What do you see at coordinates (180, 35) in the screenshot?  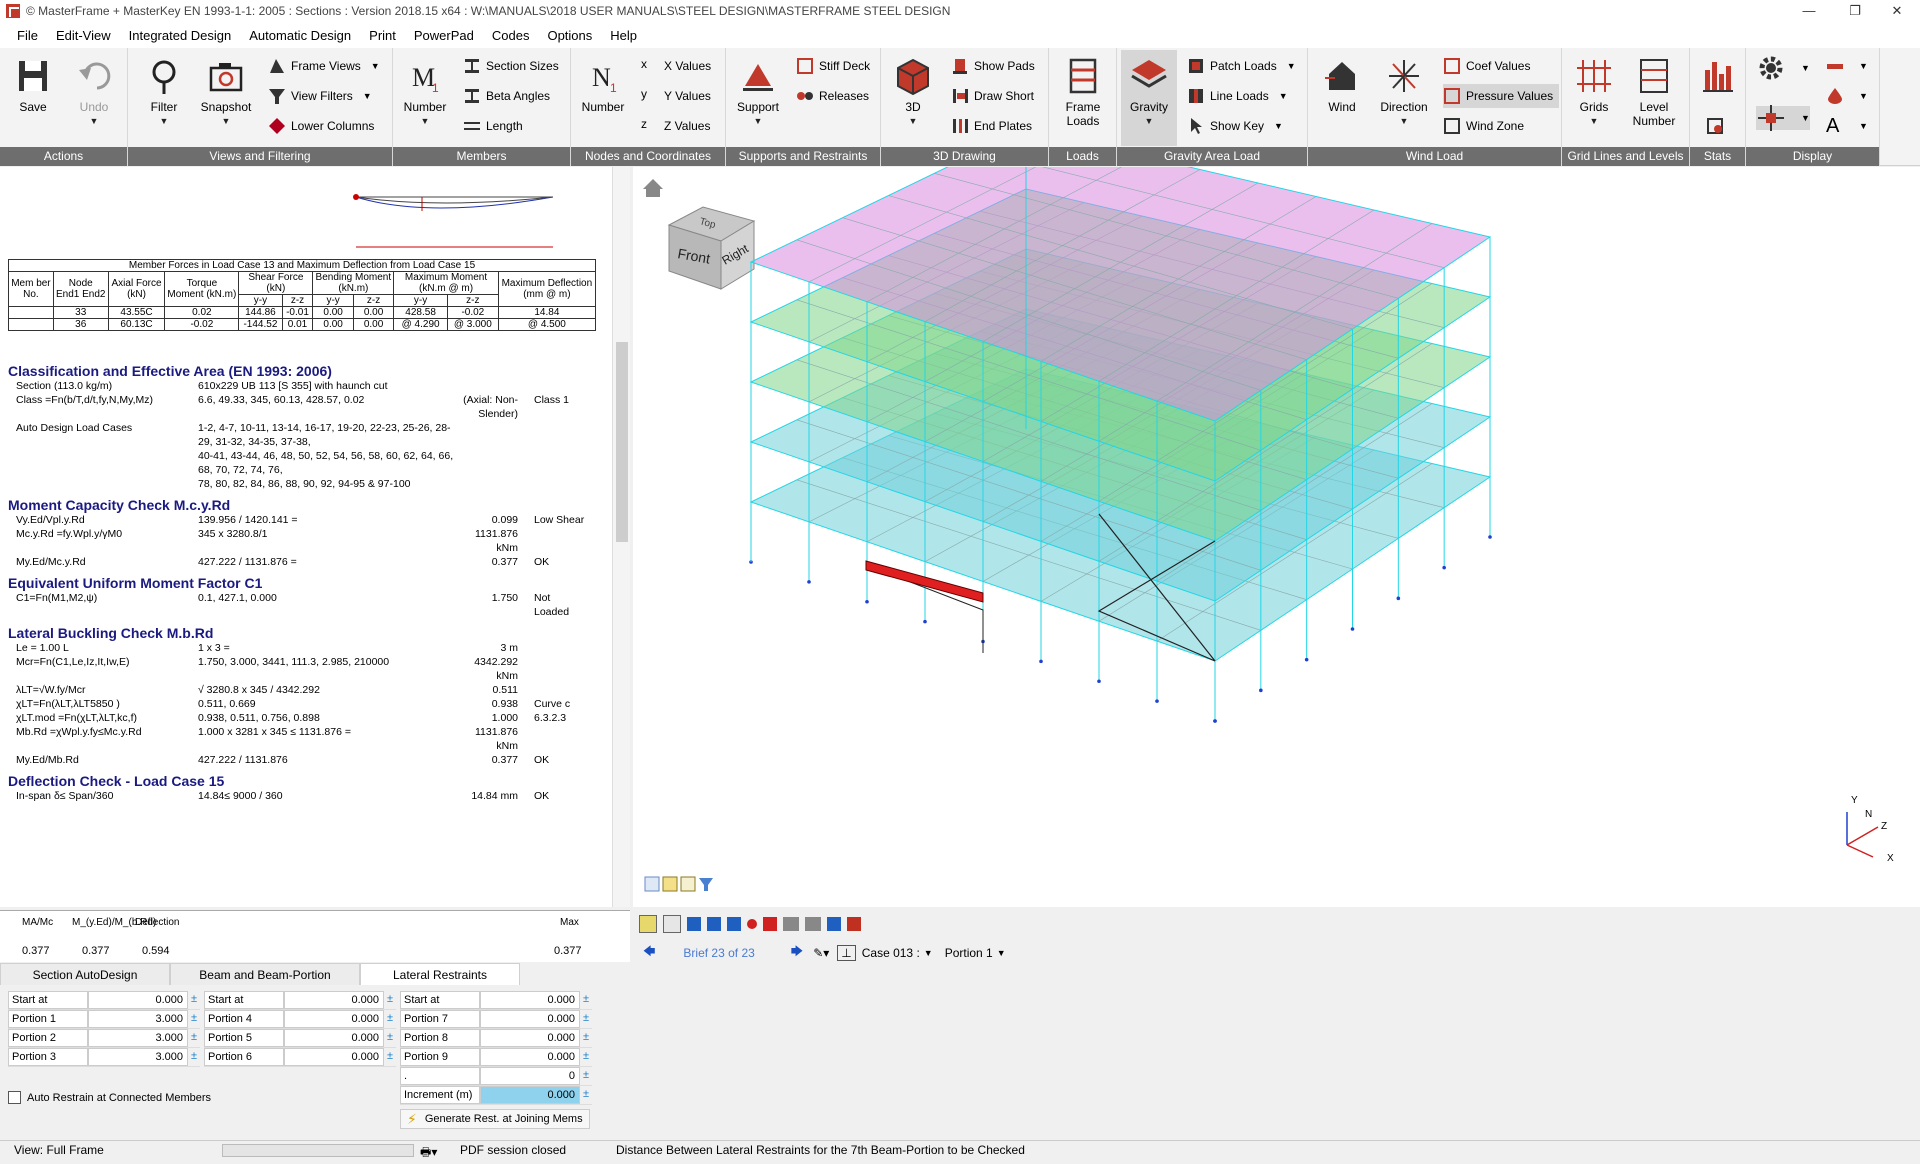 I see `menu-integrated-design: Integrated Design` at bounding box center [180, 35].